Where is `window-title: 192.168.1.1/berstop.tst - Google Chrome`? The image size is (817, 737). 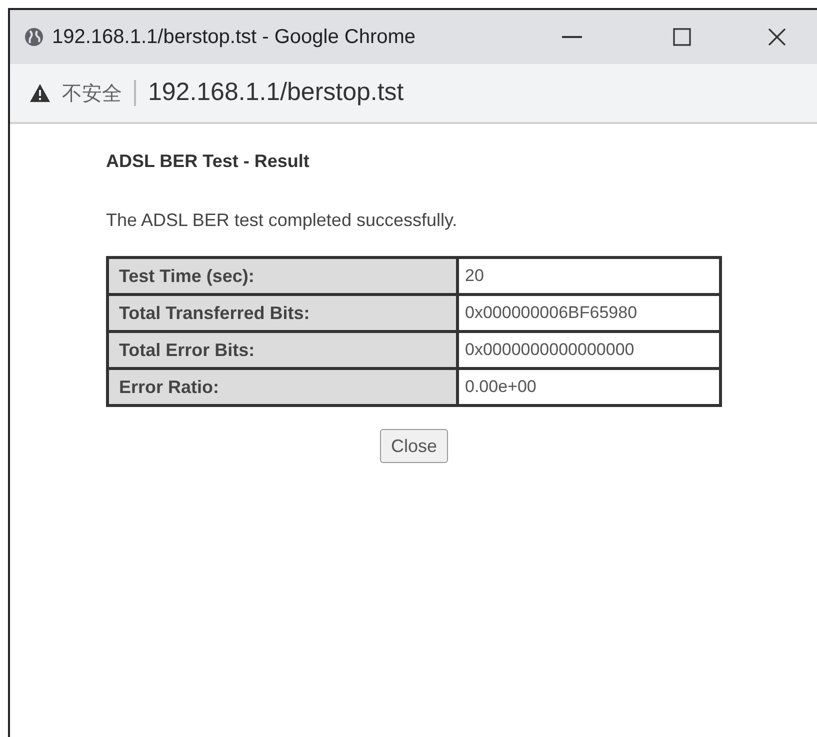 window-title: 192.168.1.1/berstop.tst - Google Chrome is located at coordinates (234, 37).